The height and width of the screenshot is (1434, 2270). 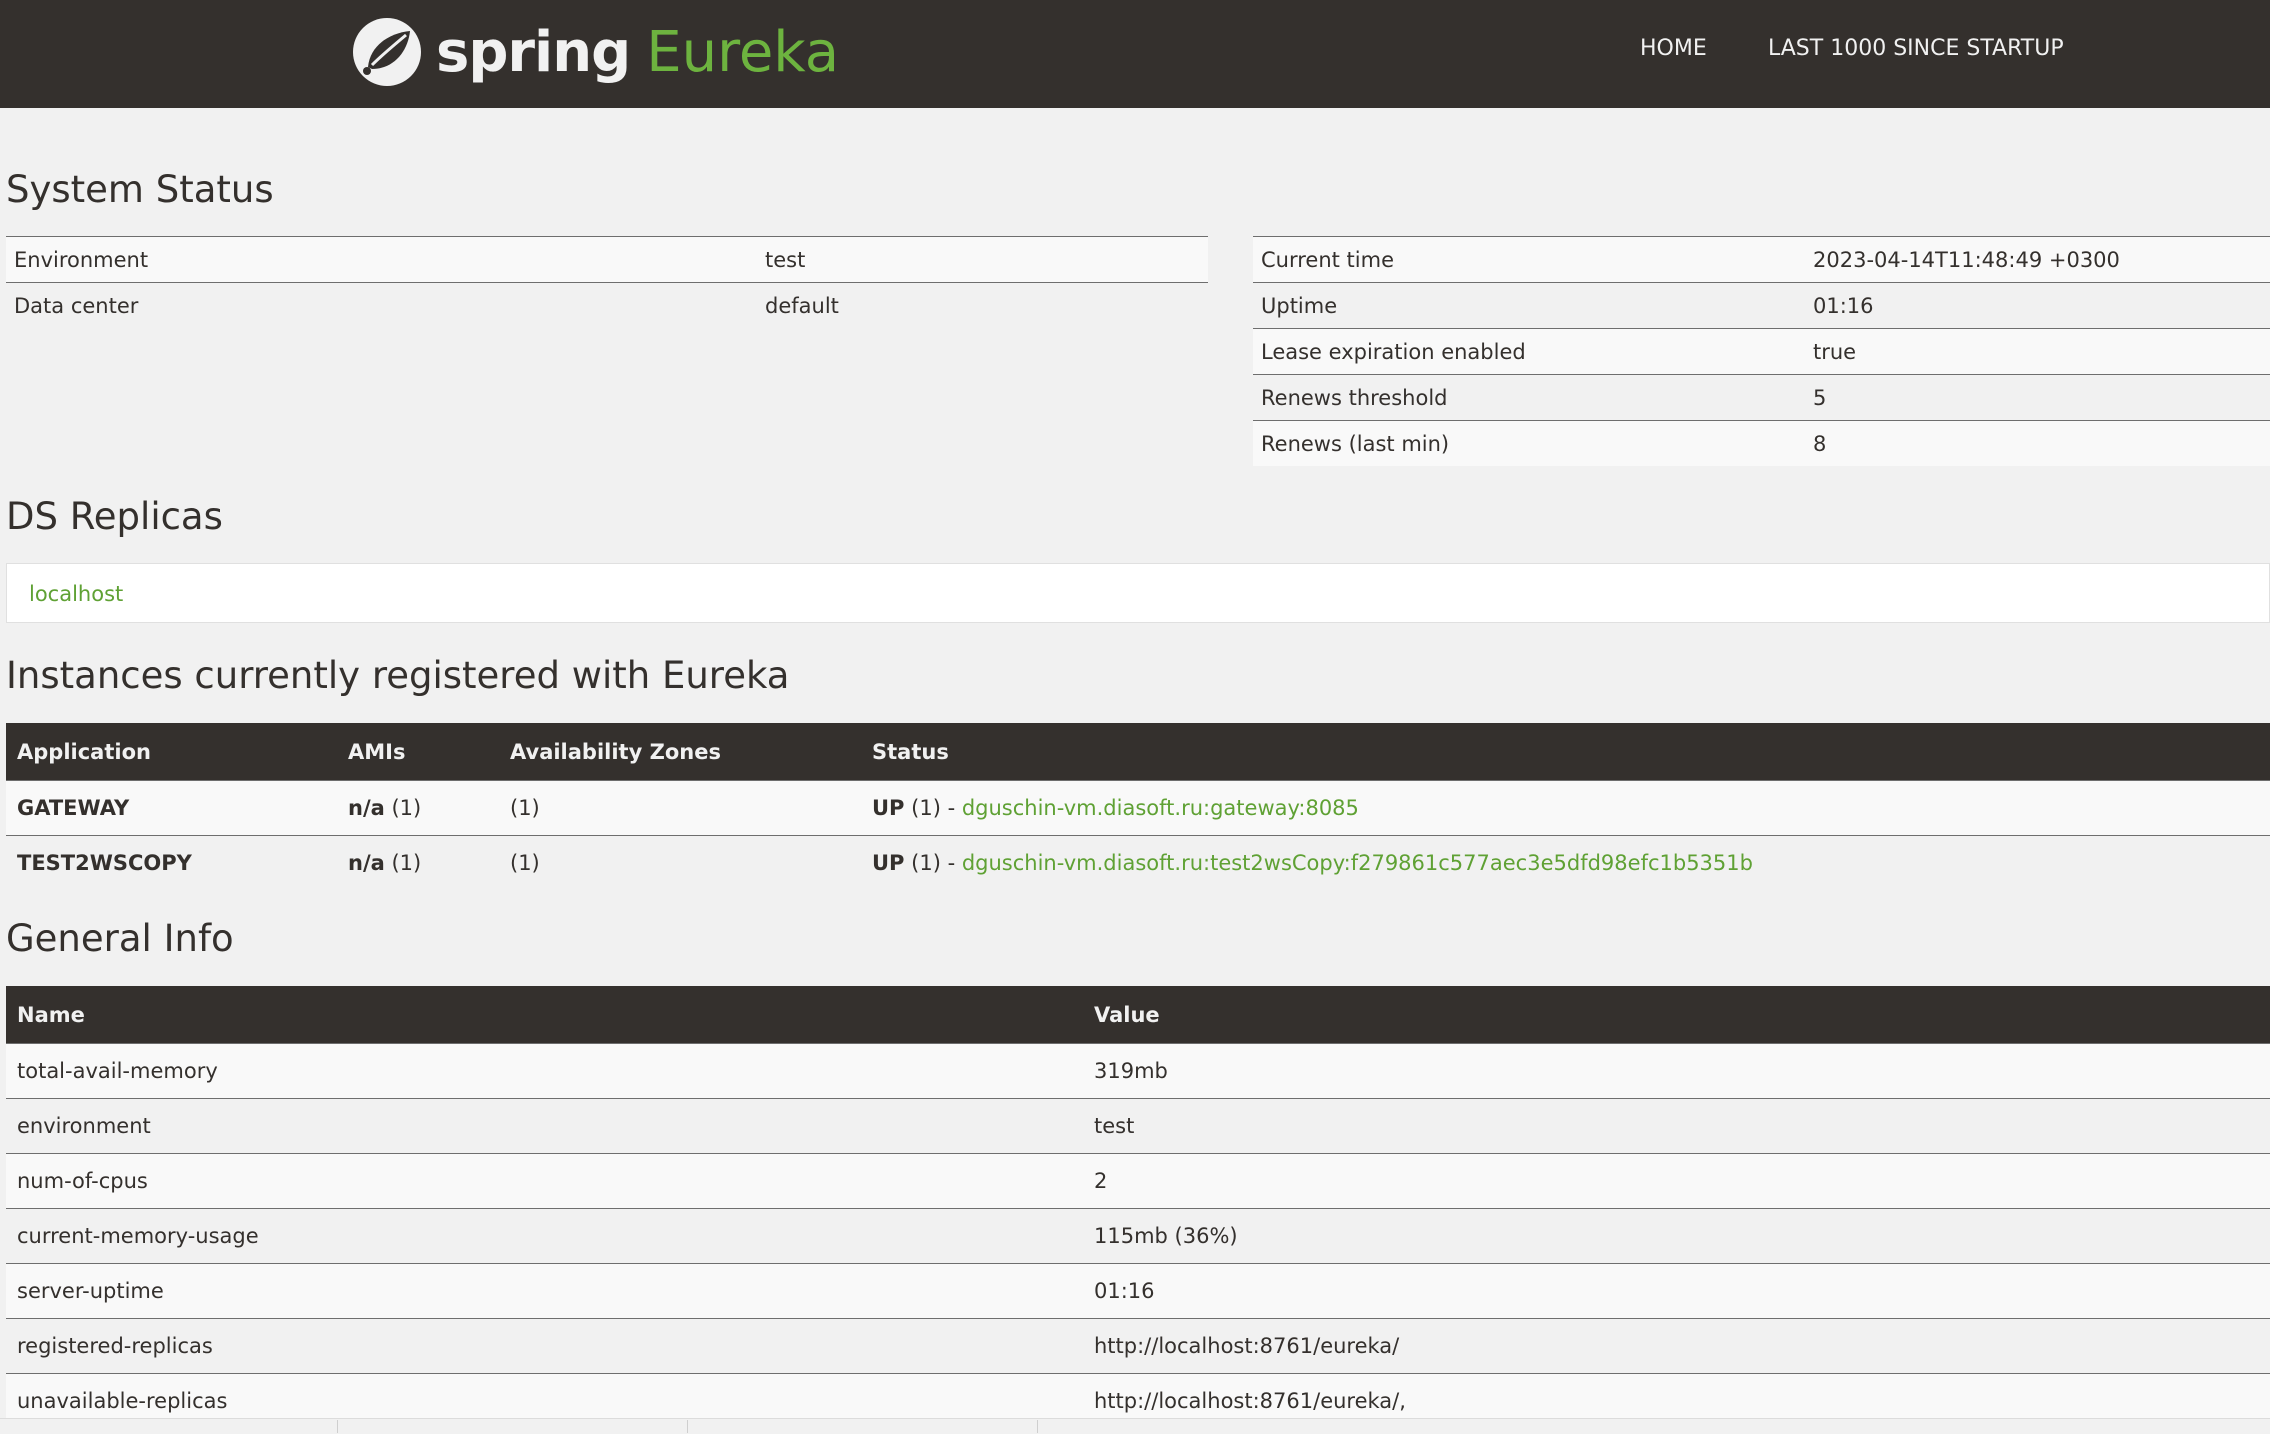 What do you see at coordinates (680, 752) in the screenshot?
I see `column-header-zones: Availability Zones` at bounding box center [680, 752].